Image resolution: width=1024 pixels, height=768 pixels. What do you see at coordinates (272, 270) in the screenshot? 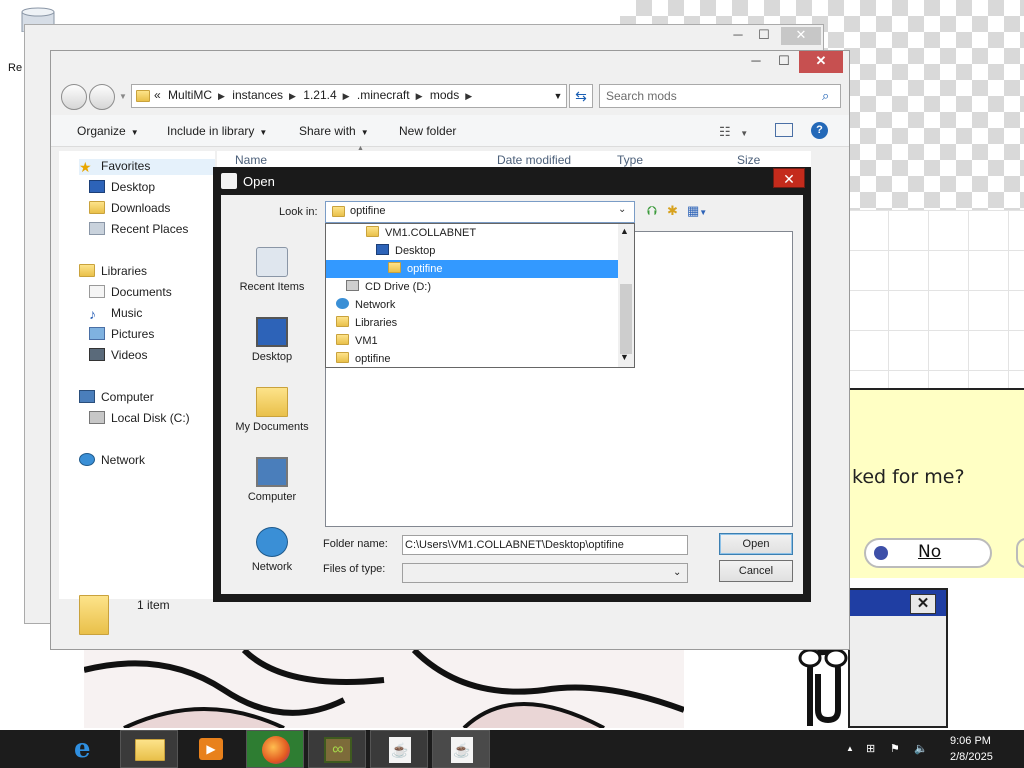
I see `place-recent-items: Recent Items` at bounding box center [272, 270].